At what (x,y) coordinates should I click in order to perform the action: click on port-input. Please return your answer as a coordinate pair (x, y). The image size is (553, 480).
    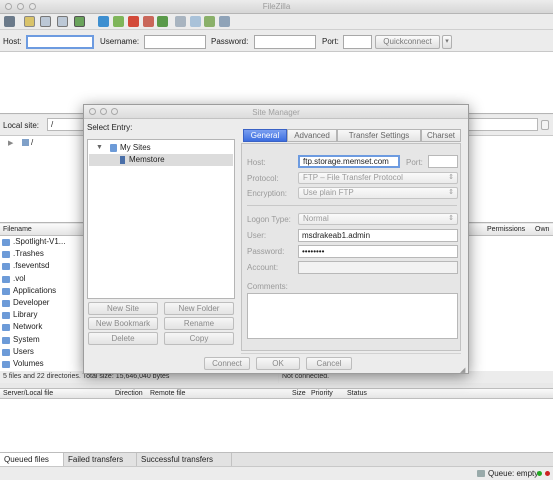
    Looking at the image, I should click on (357, 42).